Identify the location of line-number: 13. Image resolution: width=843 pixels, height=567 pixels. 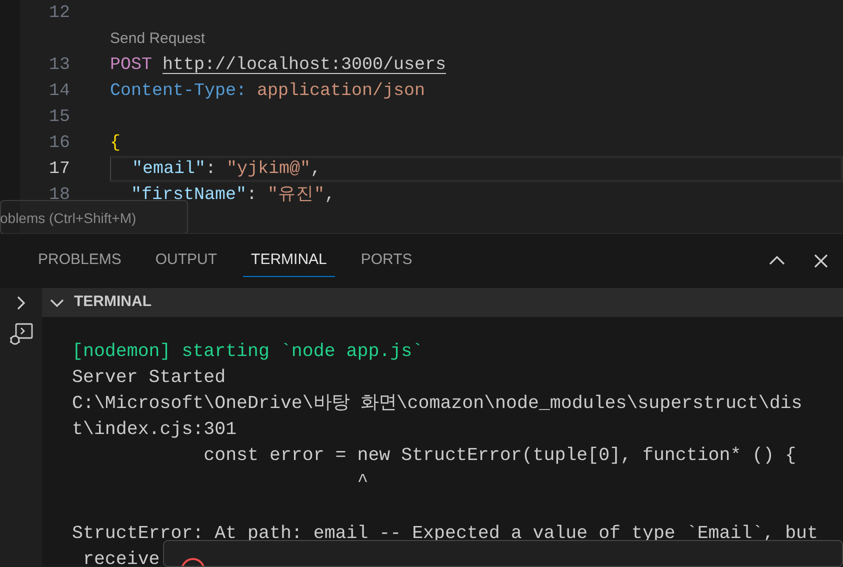
(59, 65).